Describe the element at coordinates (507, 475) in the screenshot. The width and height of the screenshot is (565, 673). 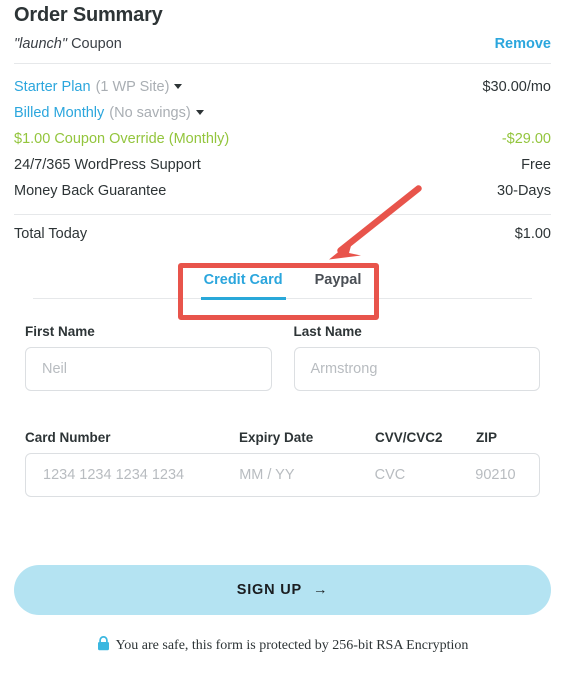
I see `zip-input: 90210` at that location.